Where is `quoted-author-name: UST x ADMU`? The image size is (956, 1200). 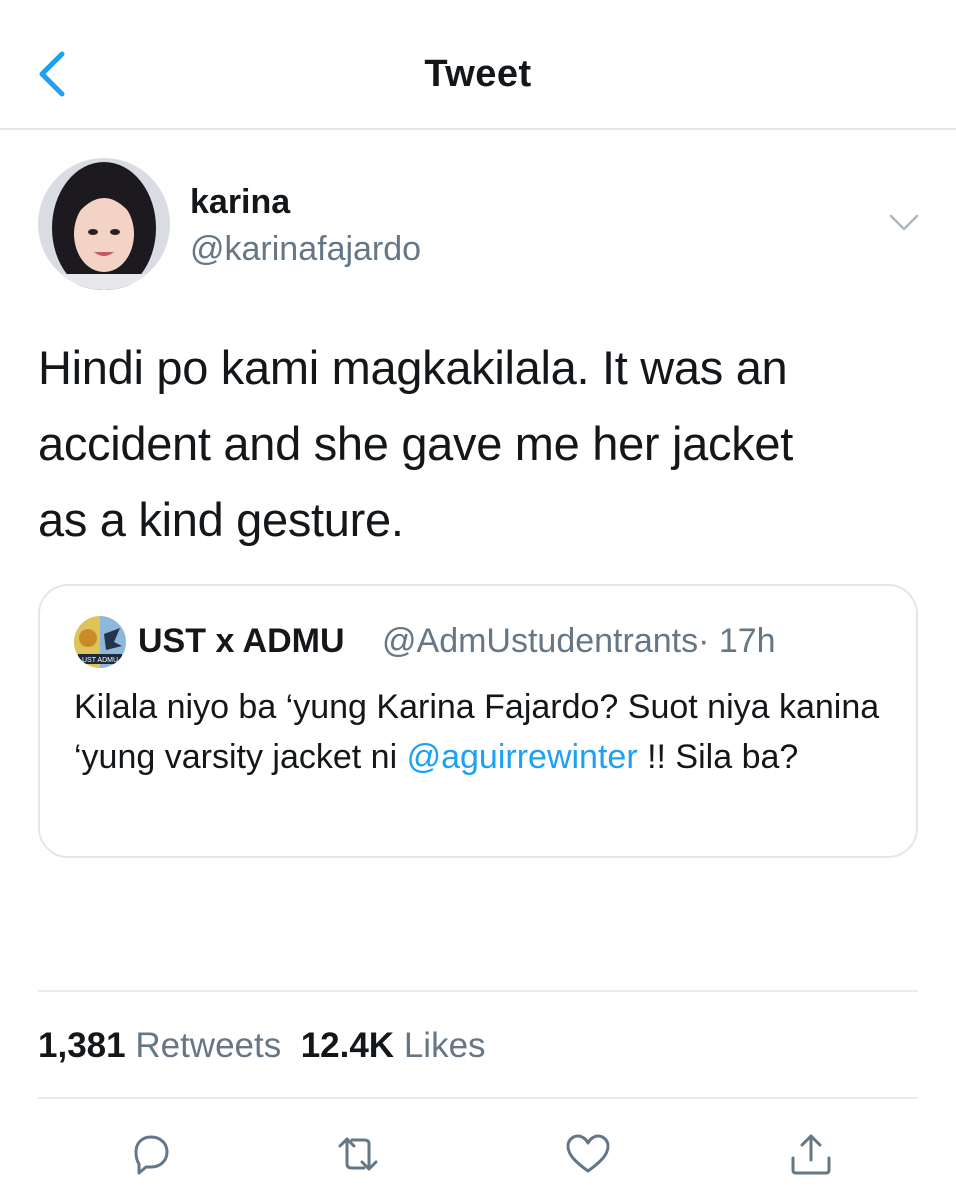
quoted-author-name: UST x ADMU is located at coordinates (241, 641).